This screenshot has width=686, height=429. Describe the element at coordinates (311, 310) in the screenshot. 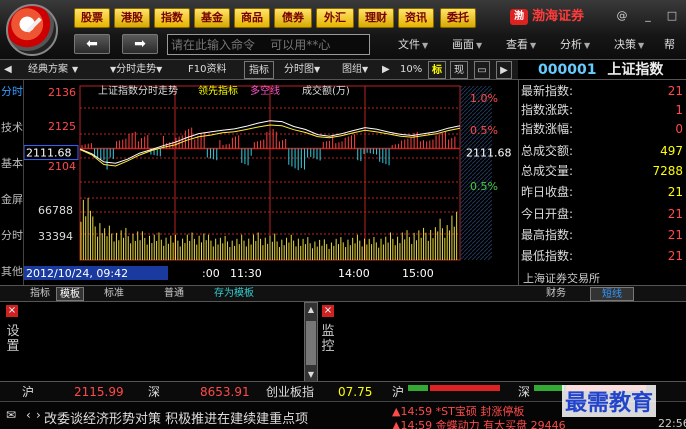

I see `scroll-up-icon: ▲` at that location.